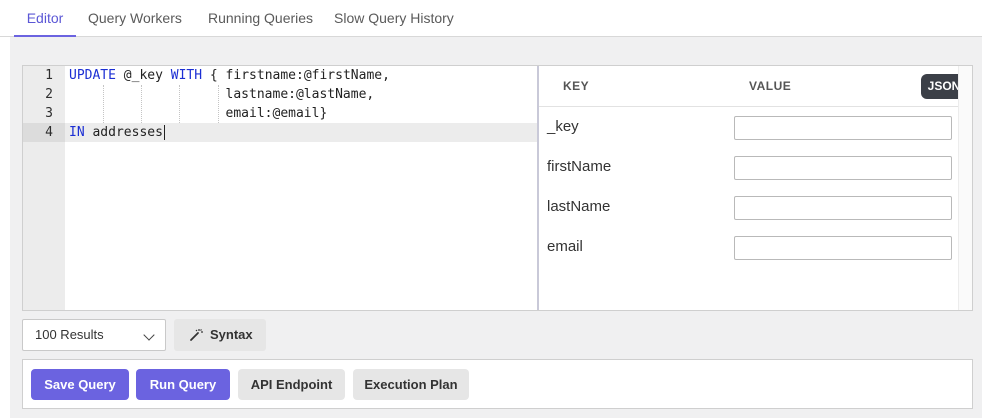 This screenshot has width=982, height=418. Describe the element at coordinates (231, 334) in the screenshot. I see `syntax-button-label: Syntax` at that location.